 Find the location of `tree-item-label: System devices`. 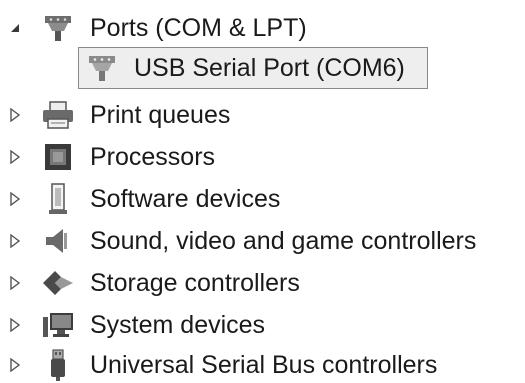

tree-item-label: System devices is located at coordinates (178, 325).